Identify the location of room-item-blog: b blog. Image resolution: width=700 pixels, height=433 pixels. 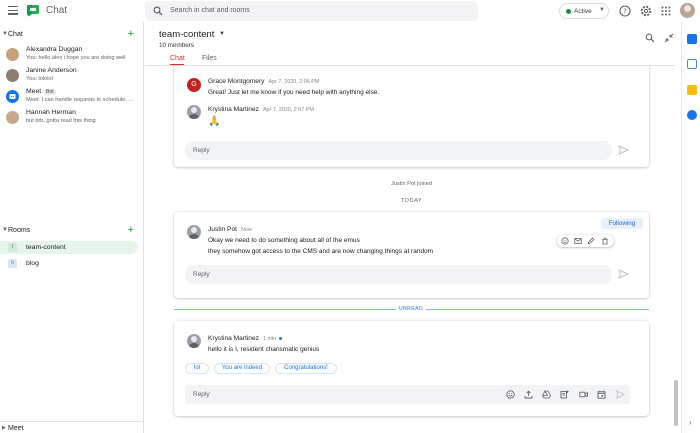
(69, 263).